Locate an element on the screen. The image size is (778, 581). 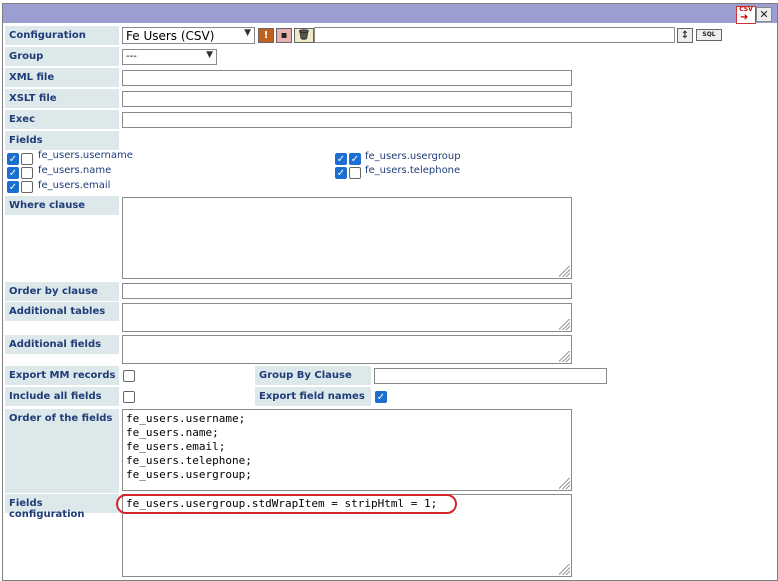
field-username-checkbox: ✓ is located at coordinates (13, 159).